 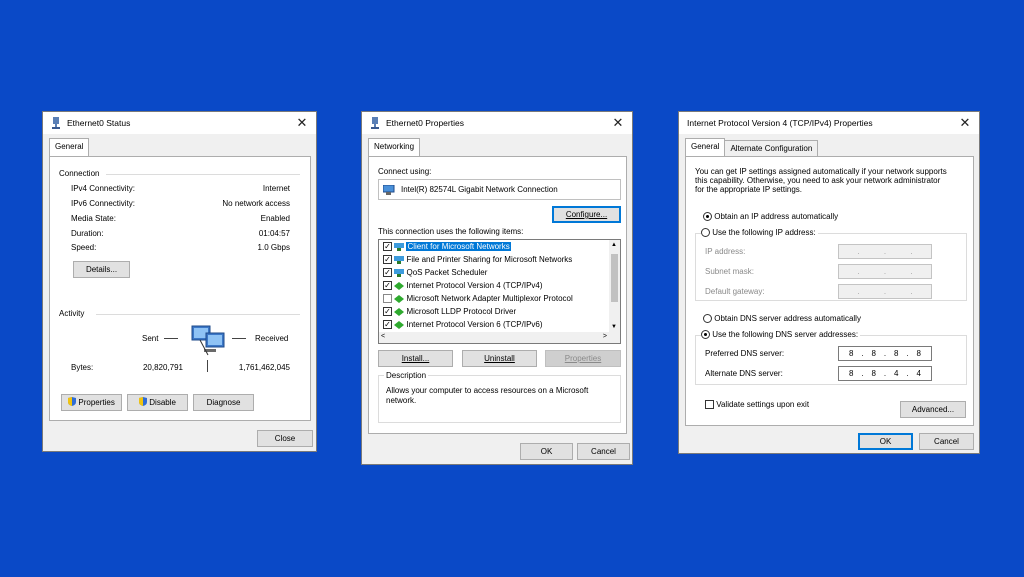 What do you see at coordinates (499, 337) in the screenshot?
I see `horizontal-scrollbar: < >` at bounding box center [499, 337].